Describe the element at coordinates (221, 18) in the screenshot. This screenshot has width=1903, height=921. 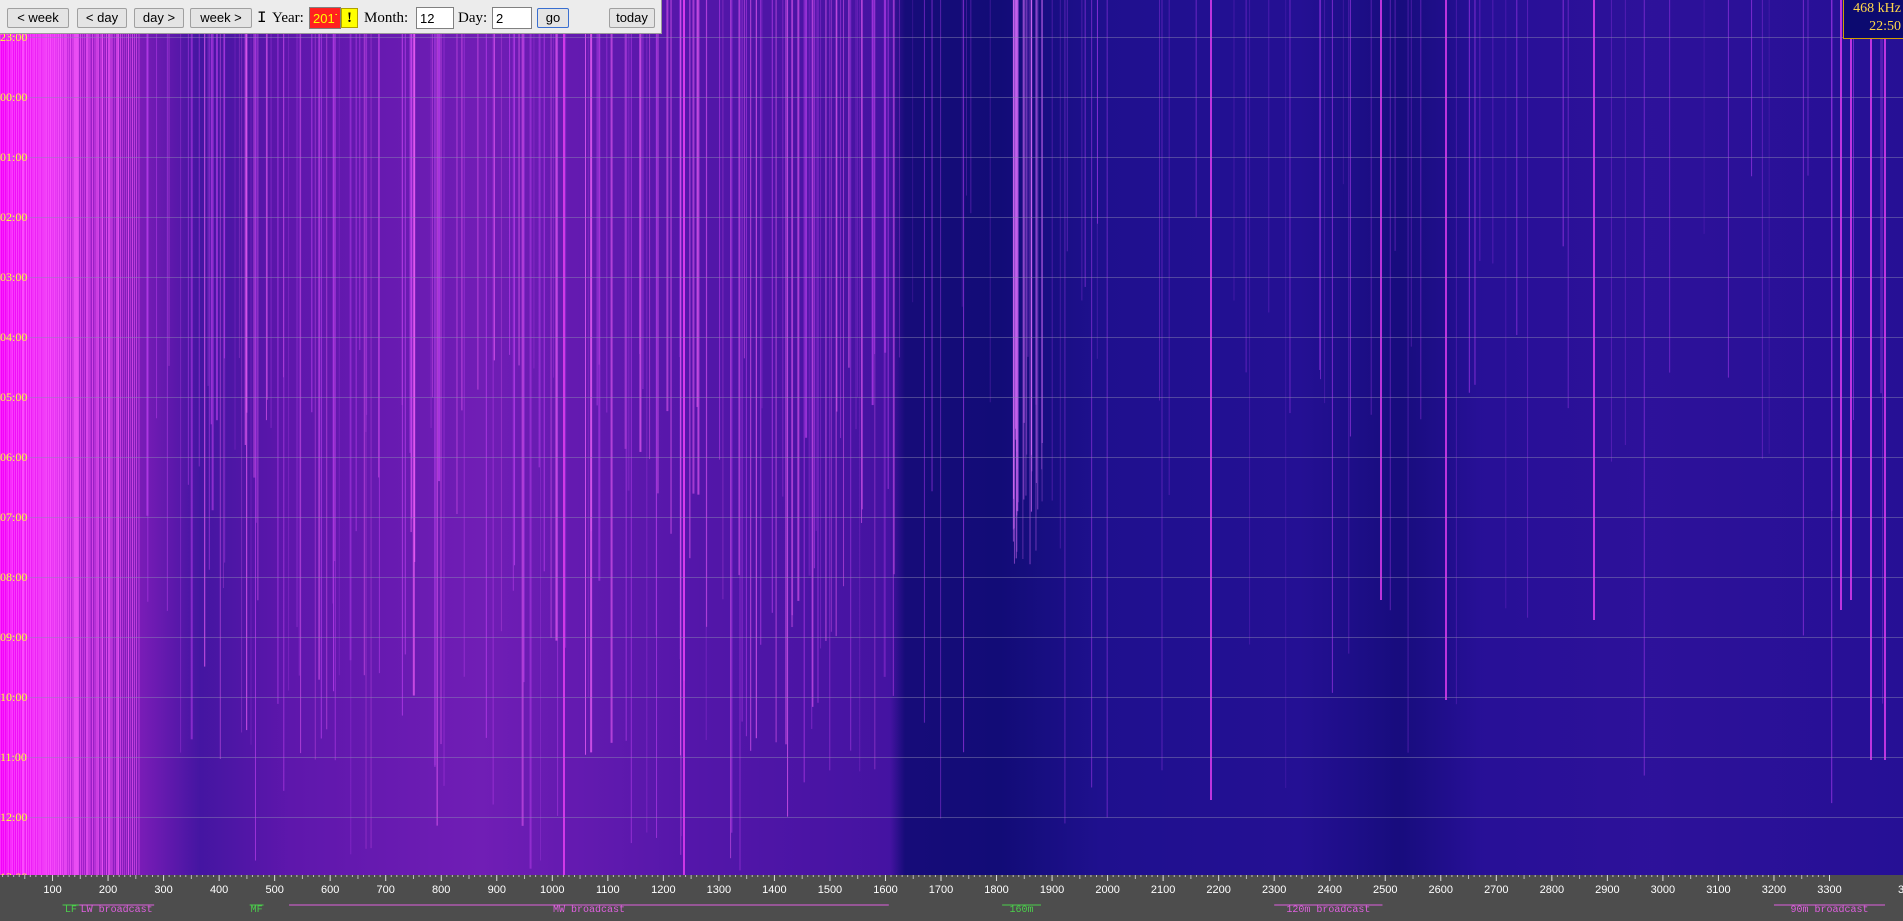
I see `week-forward-button: week >` at that location.